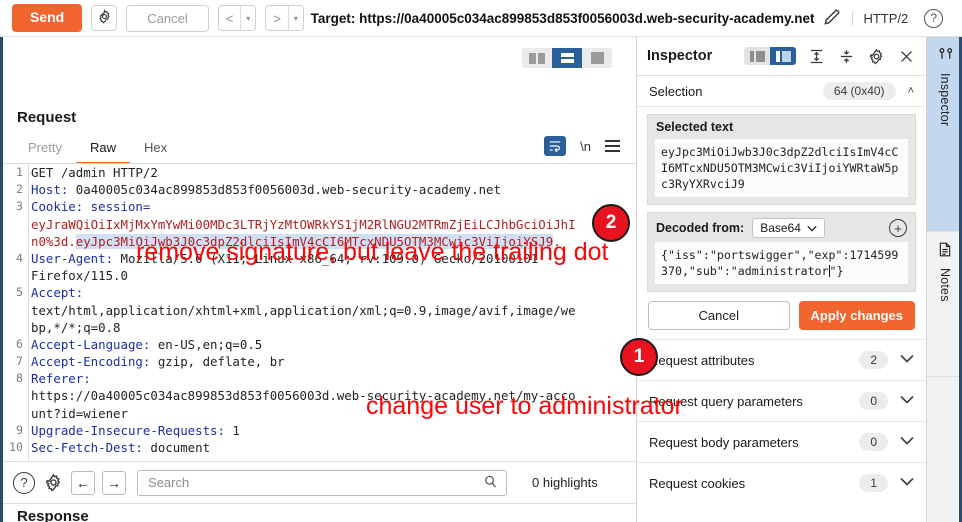  What do you see at coordinates (780, 228) in the screenshot?
I see `encoding-selected-value: Base64` at bounding box center [780, 228].